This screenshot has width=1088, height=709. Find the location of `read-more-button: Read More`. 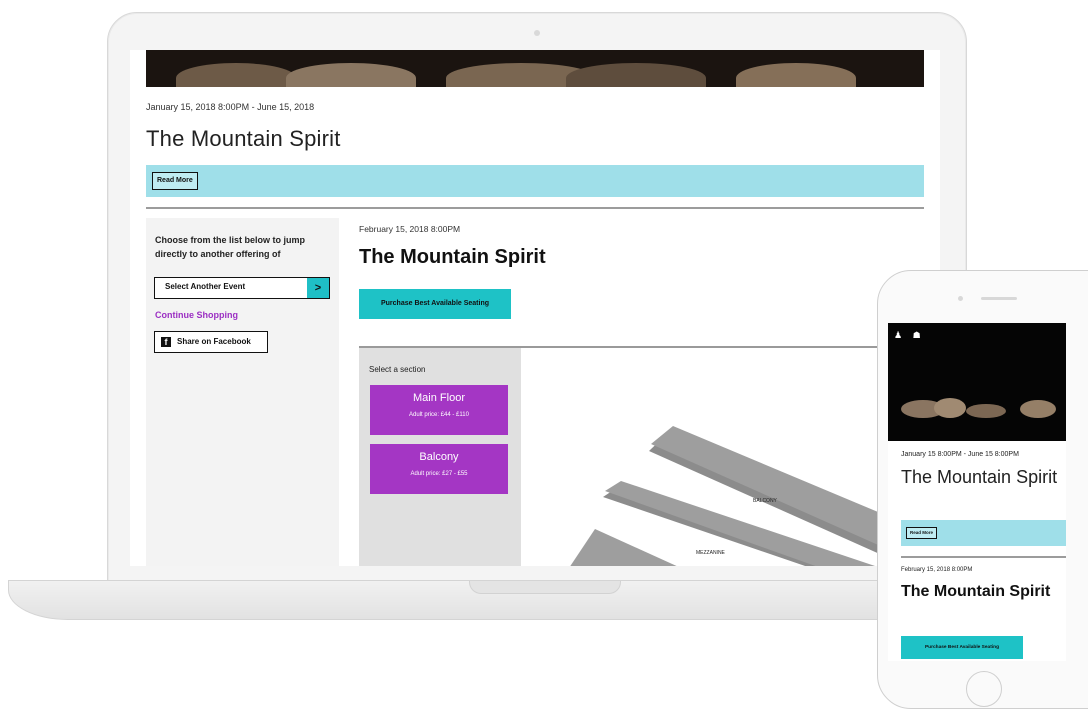

read-more-button: Read More is located at coordinates (175, 181).